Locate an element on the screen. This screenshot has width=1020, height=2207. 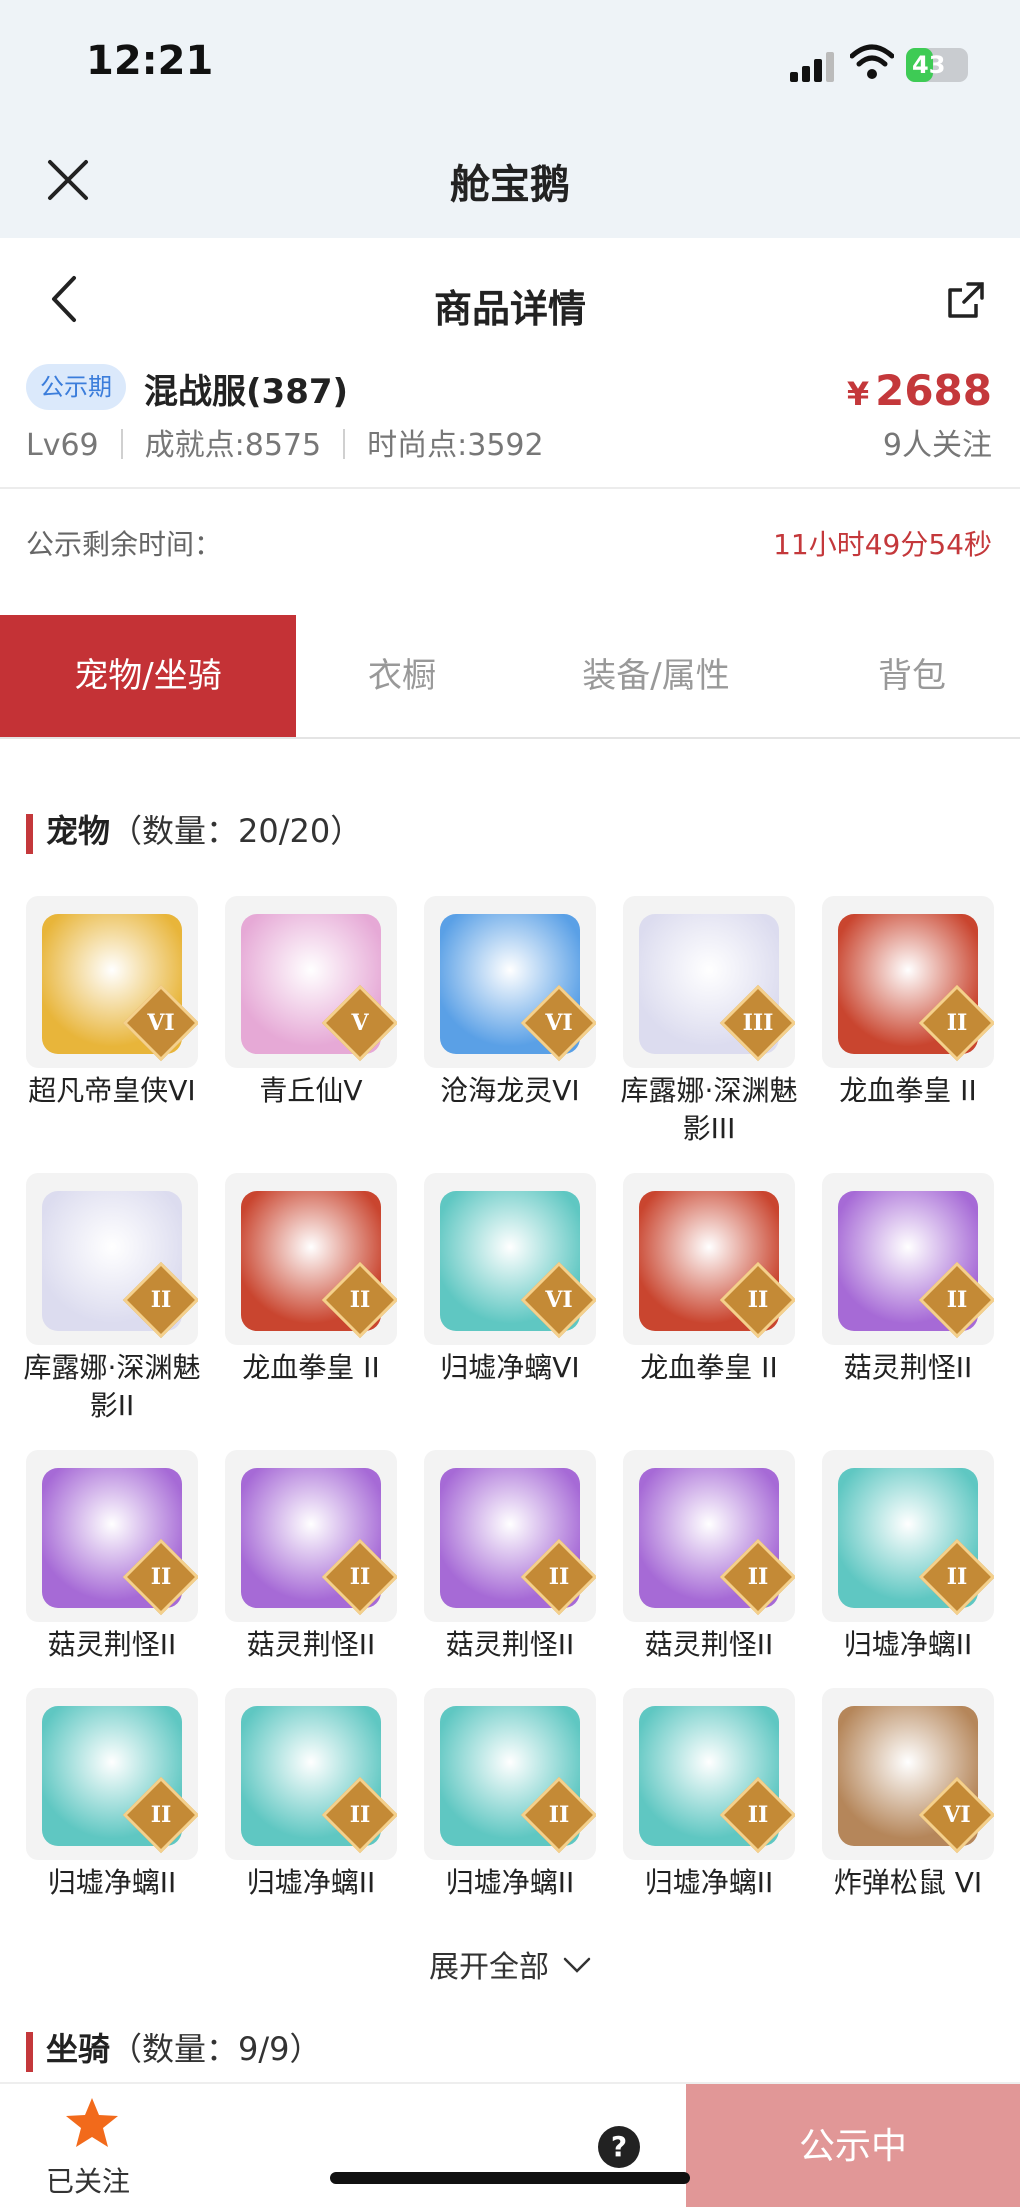
mounts-section-title: 坐骑（数量：9/9） is located at coordinates (174, 2048).